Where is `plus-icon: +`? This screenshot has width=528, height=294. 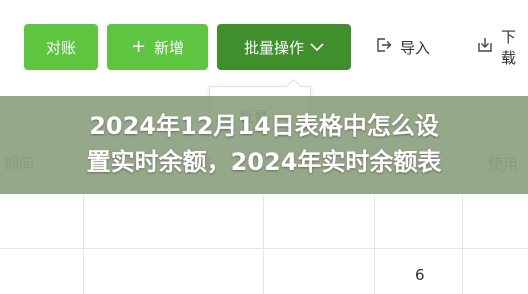
plus-icon: + is located at coordinates (138, 46).